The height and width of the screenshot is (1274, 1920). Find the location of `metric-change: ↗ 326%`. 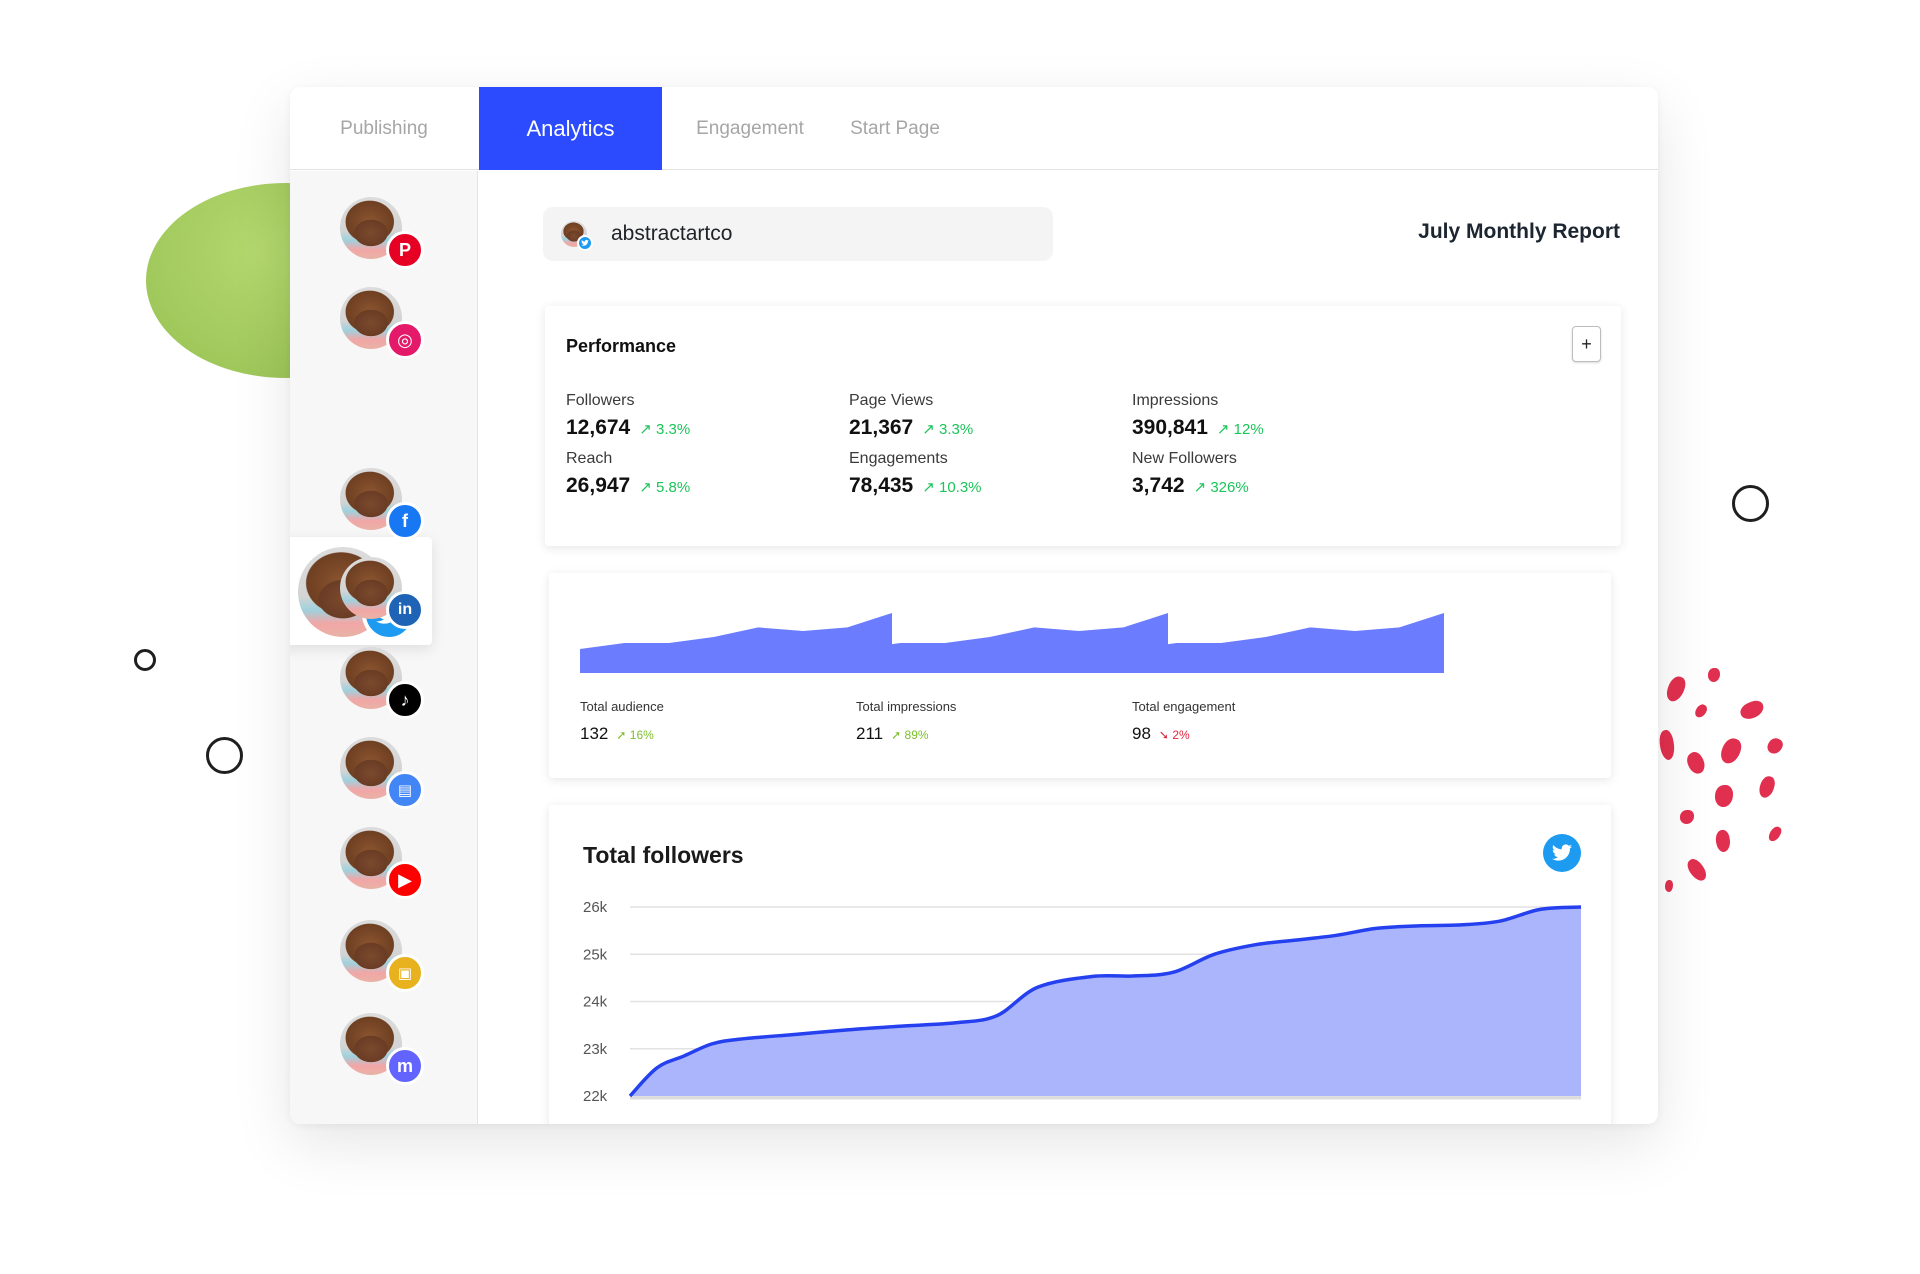

metric-change: ↗ 326% is located at coordinates (1221, 487).